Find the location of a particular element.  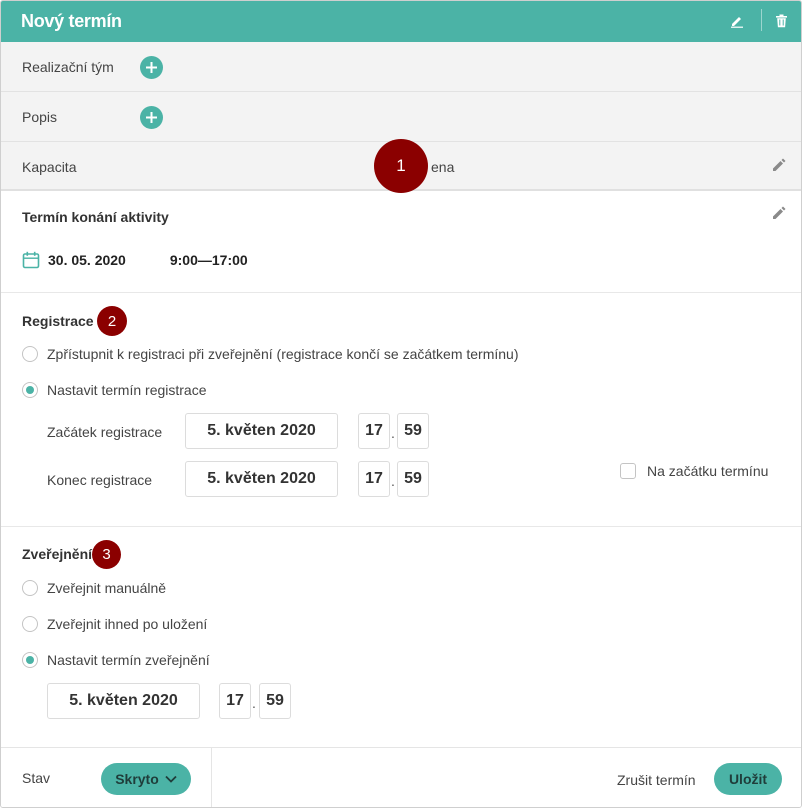

calendar-icon is located at coordinates (31, 260).